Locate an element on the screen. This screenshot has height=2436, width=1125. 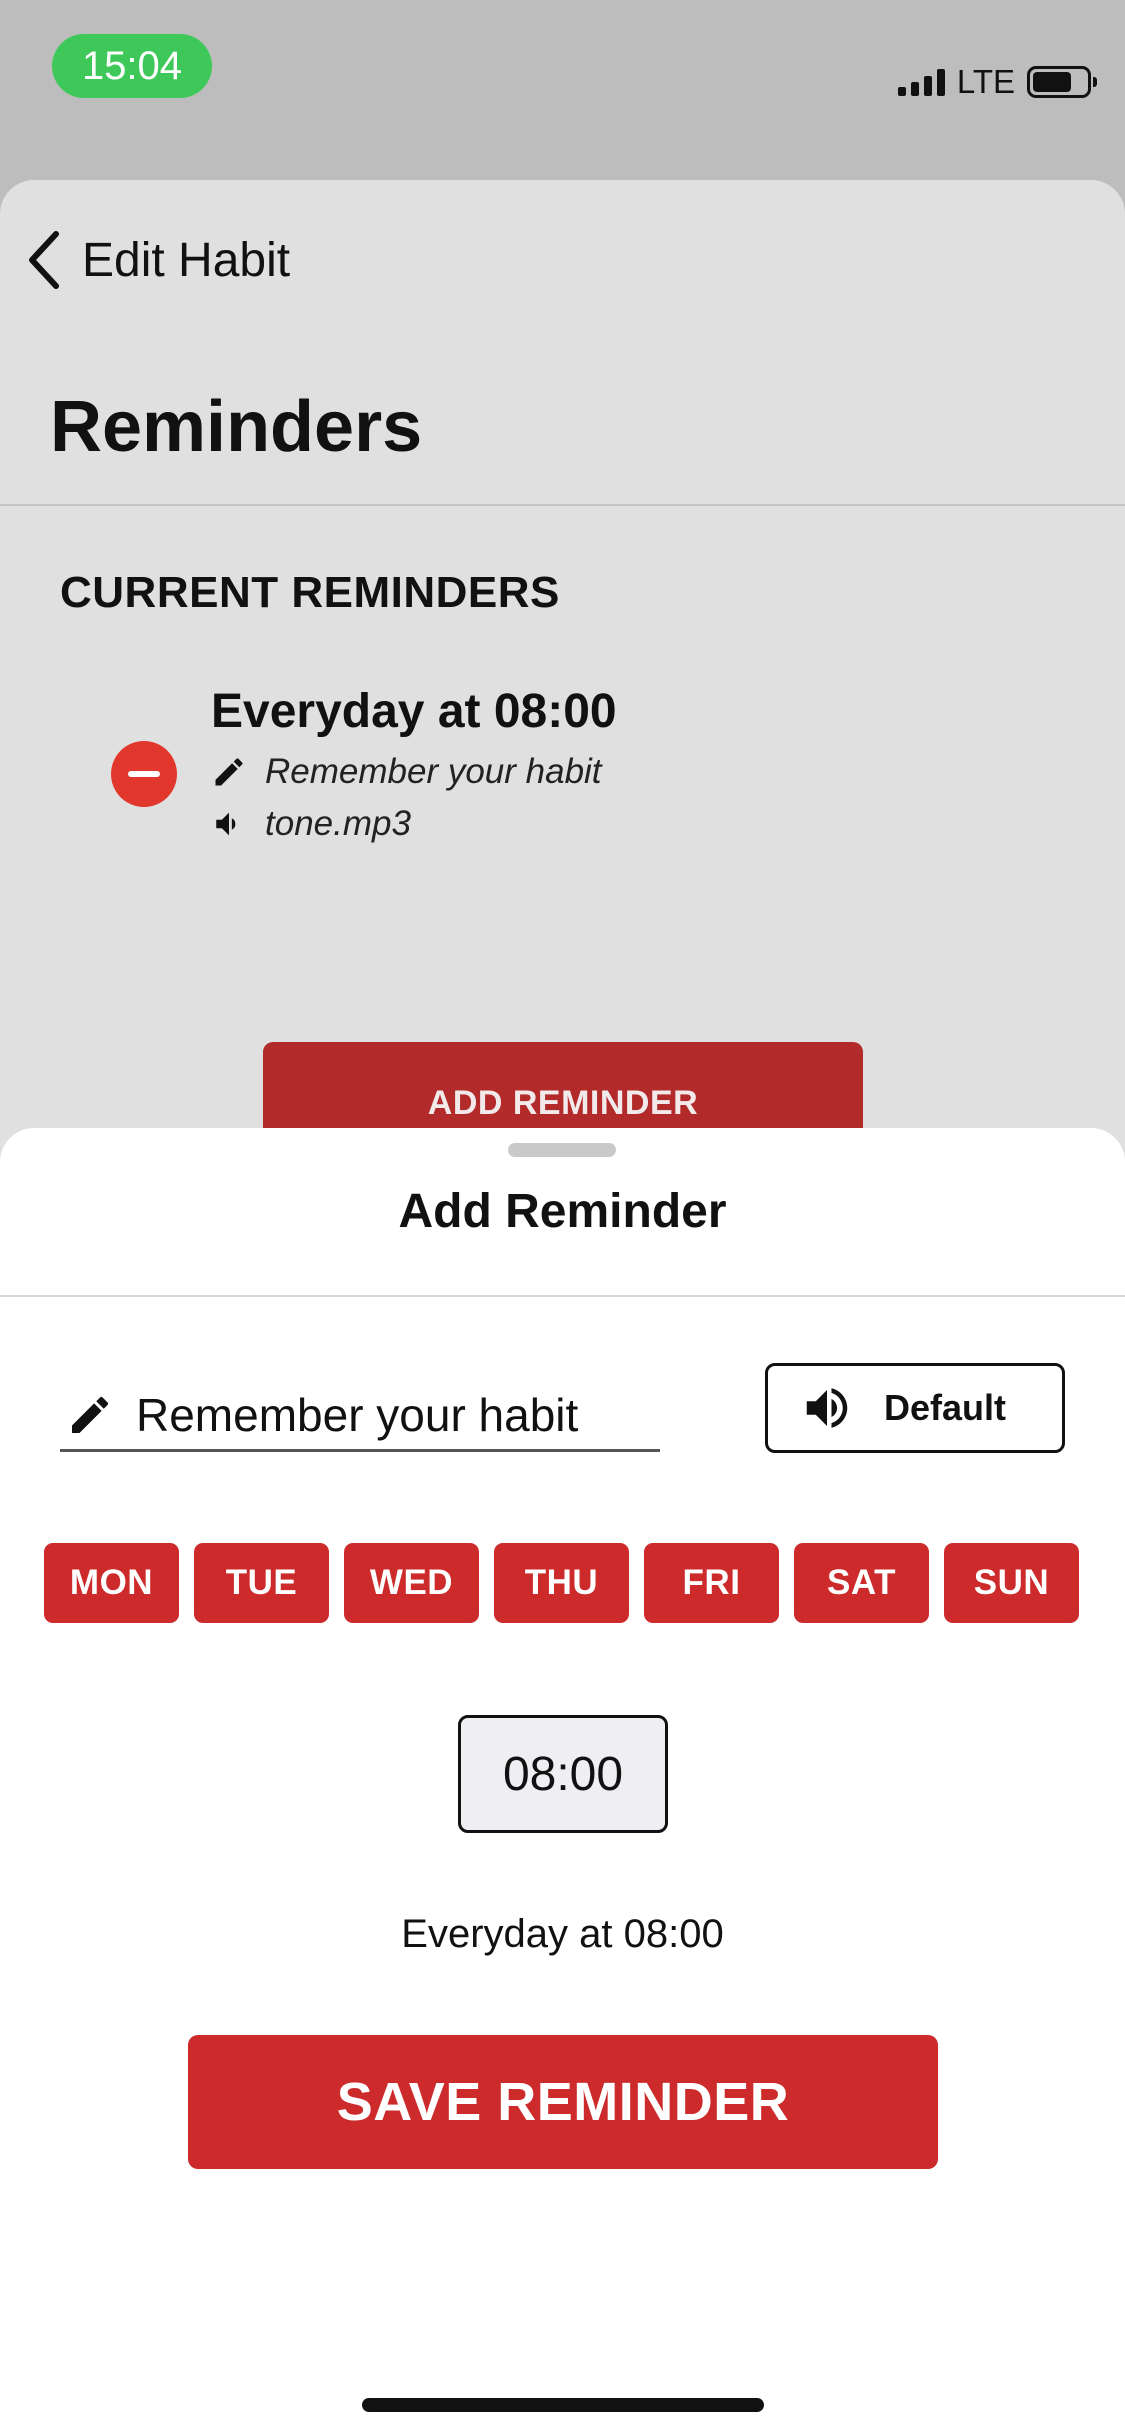
weekday-selector: MON TUE WED THU FRI SAT SUN is located at coordinates (561, 1583).